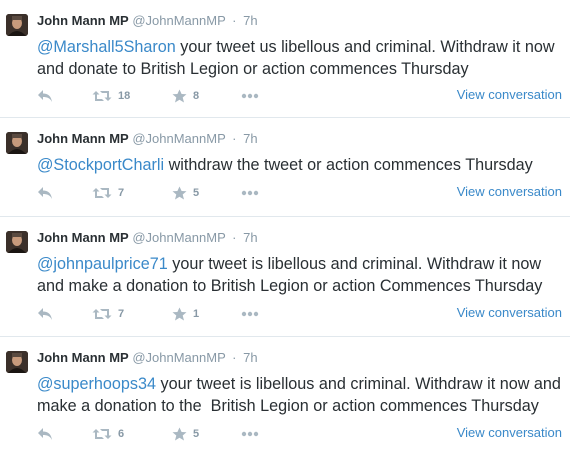  Describe the element at coordinates (124, 96) in the screenshot. I see `retweet-count: 18` at that location.